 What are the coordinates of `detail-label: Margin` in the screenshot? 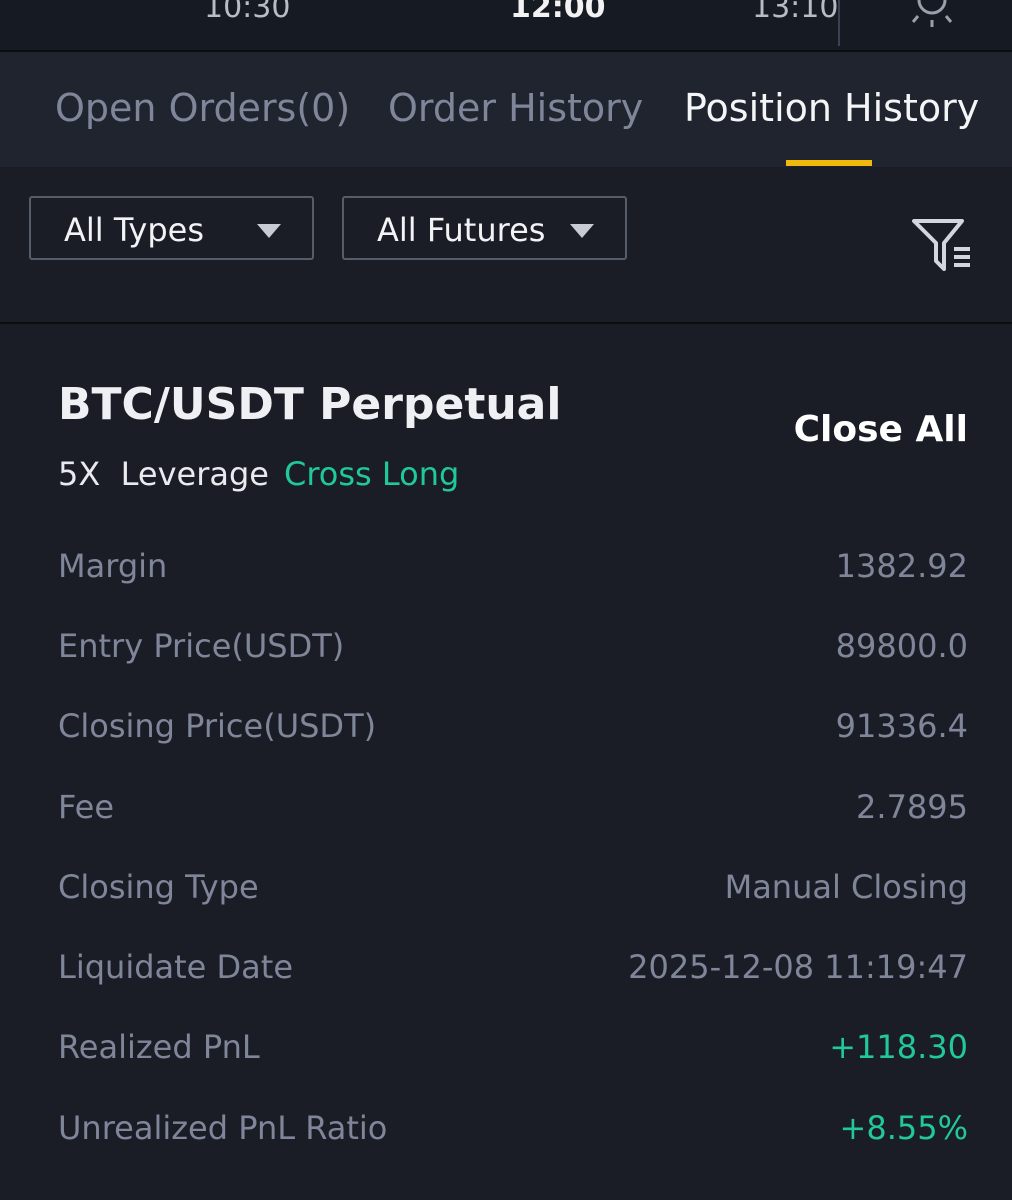 It's located at (113, 566).